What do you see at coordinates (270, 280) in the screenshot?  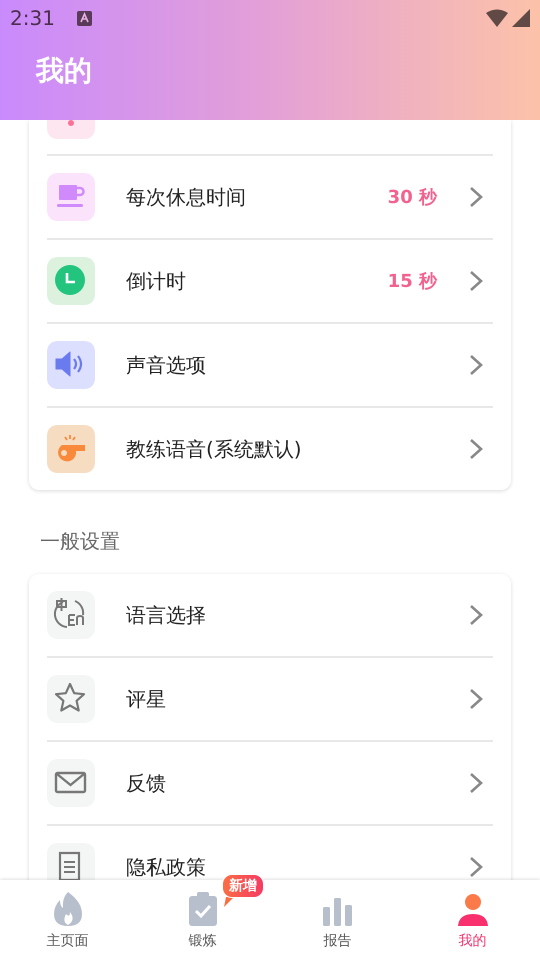 I see `settings-row: 倒计时 15 秒` at bounding box center [270, 280].